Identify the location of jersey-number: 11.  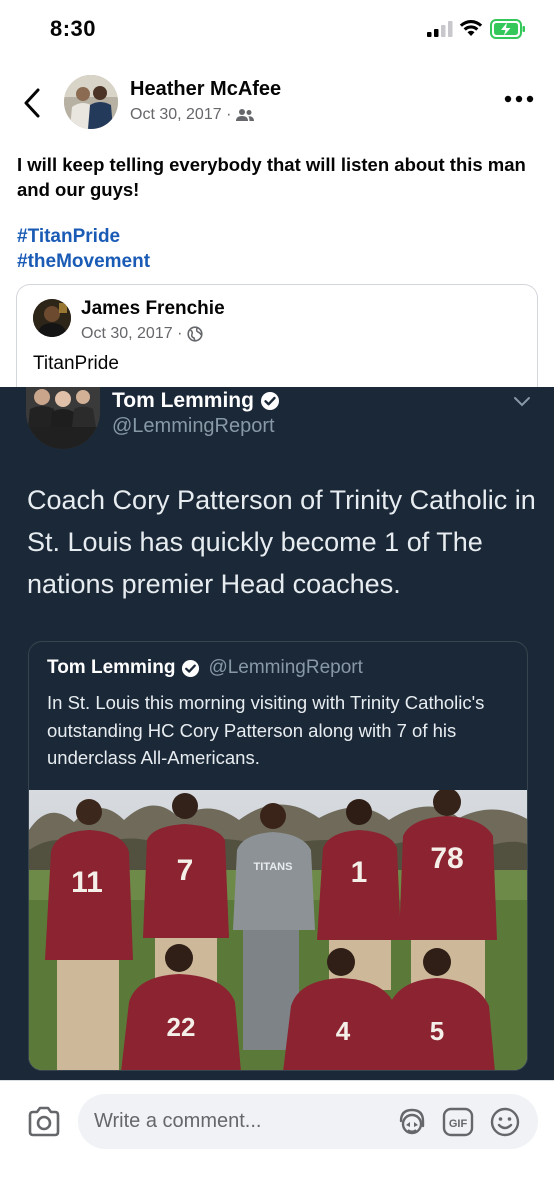
(87, 882).